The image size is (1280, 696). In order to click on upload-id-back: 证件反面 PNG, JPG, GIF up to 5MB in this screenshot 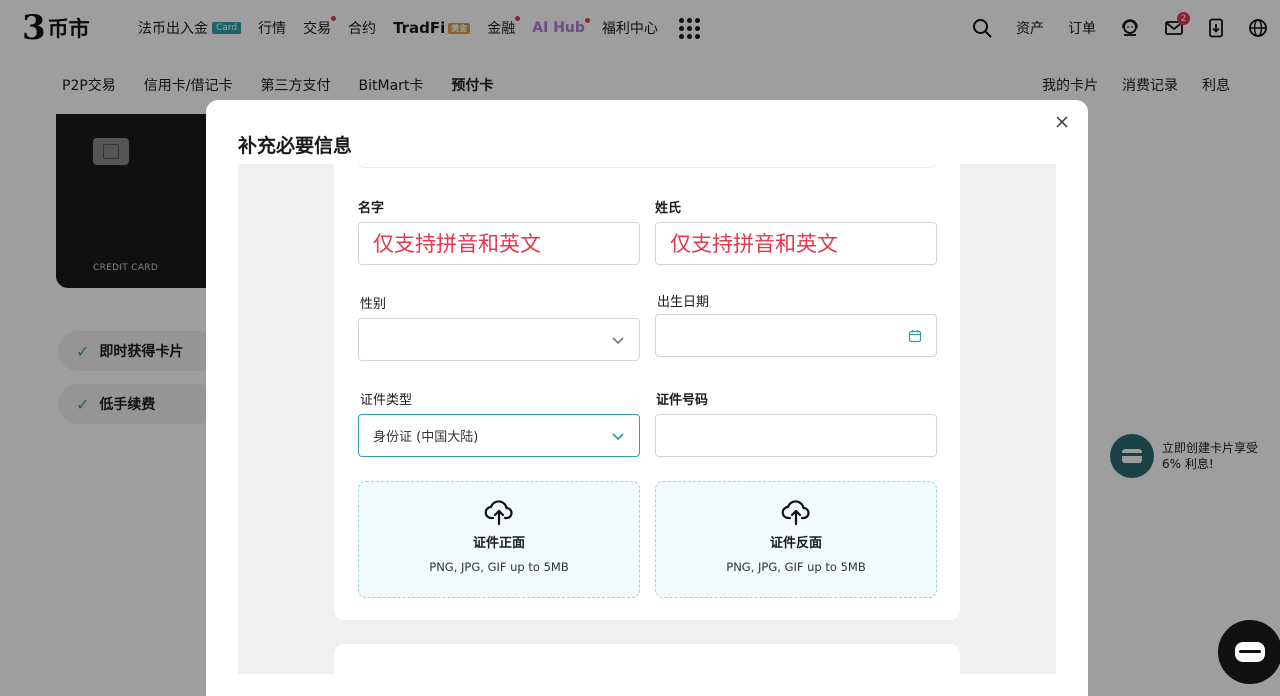, I will do `click(796, 539)`.